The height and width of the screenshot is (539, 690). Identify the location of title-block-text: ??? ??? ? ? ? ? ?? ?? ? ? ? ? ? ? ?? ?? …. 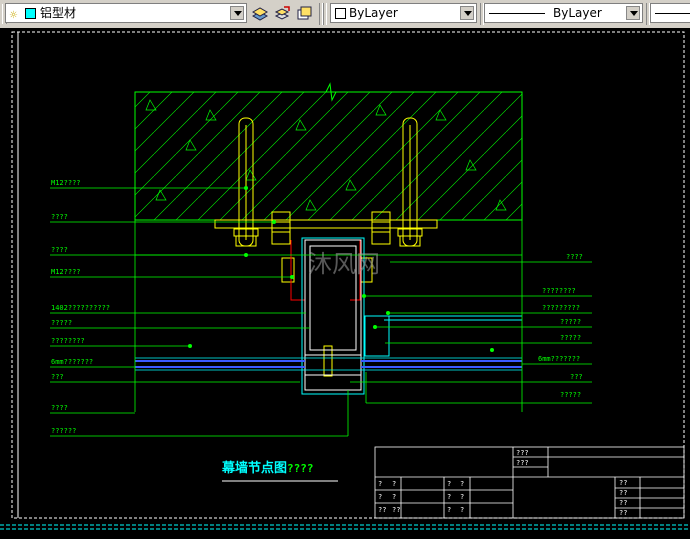
(502, 483).